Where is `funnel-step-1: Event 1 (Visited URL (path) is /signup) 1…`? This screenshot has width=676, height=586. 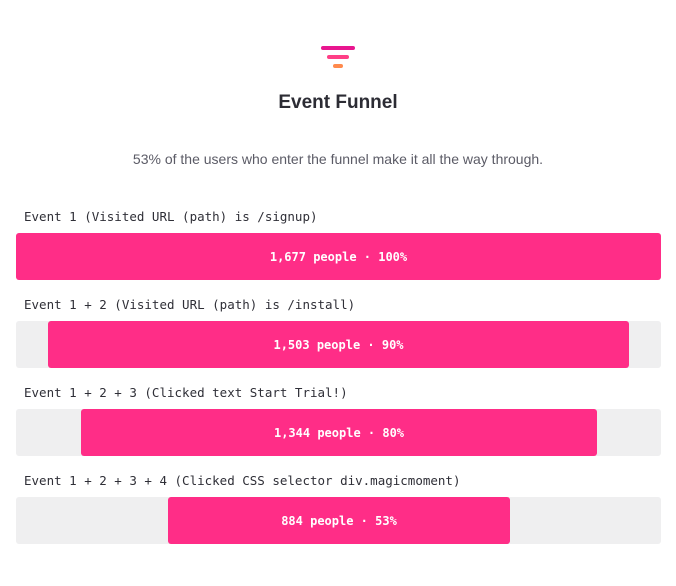 funnel-step-1: Event 1 (Visited URL (path) is /signup) 1… is located at coordinates (338, 250).